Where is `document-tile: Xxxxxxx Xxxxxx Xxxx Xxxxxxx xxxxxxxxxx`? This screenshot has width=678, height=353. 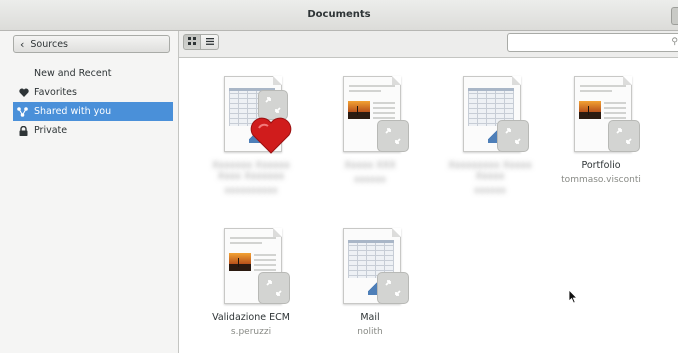
document-tile: Xxxxxxx Xxxxxx Xxxx Xxxxxxx xxxxxxxxxx is located at coordinates (251, 135).